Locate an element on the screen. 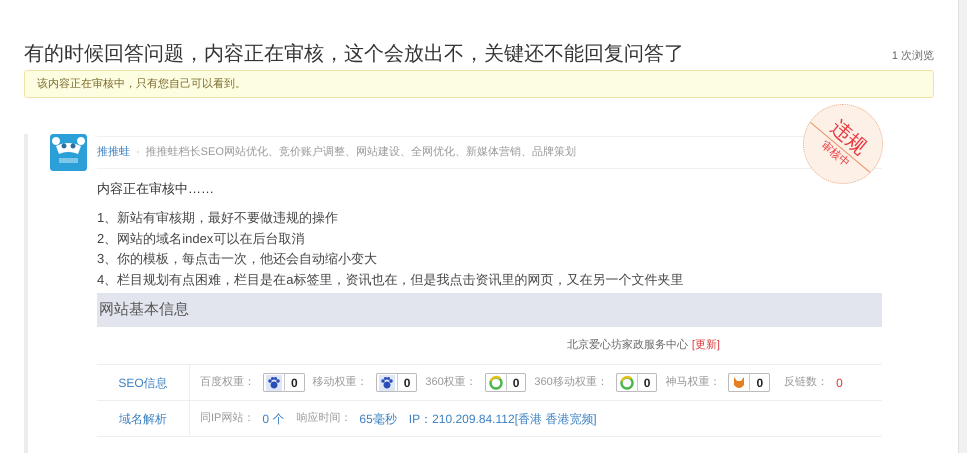  metric-label: 移动权重： is located at coordinates (340, 382).